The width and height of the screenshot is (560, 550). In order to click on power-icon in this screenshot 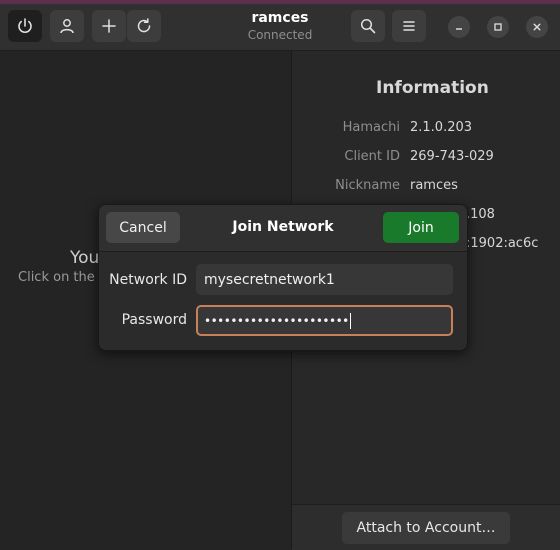, I will do `click(25, 25)`.